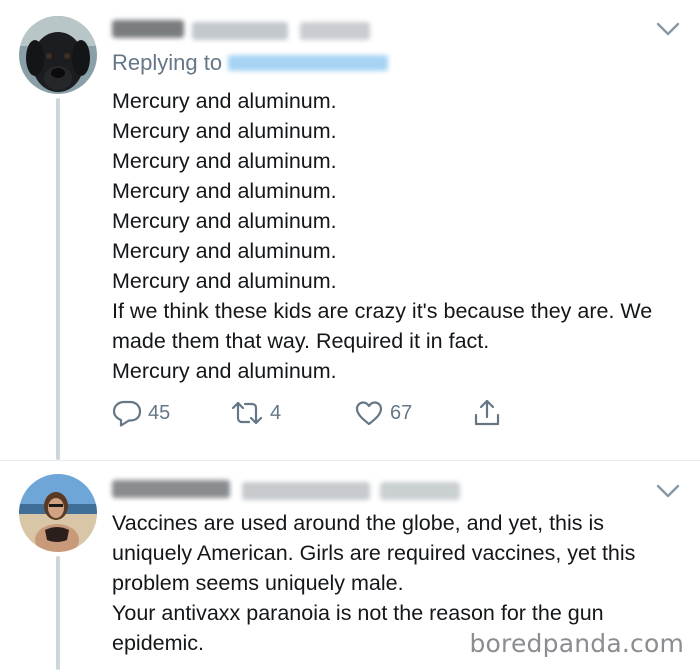  I want to click on like-button: 67, so click(383, 413).